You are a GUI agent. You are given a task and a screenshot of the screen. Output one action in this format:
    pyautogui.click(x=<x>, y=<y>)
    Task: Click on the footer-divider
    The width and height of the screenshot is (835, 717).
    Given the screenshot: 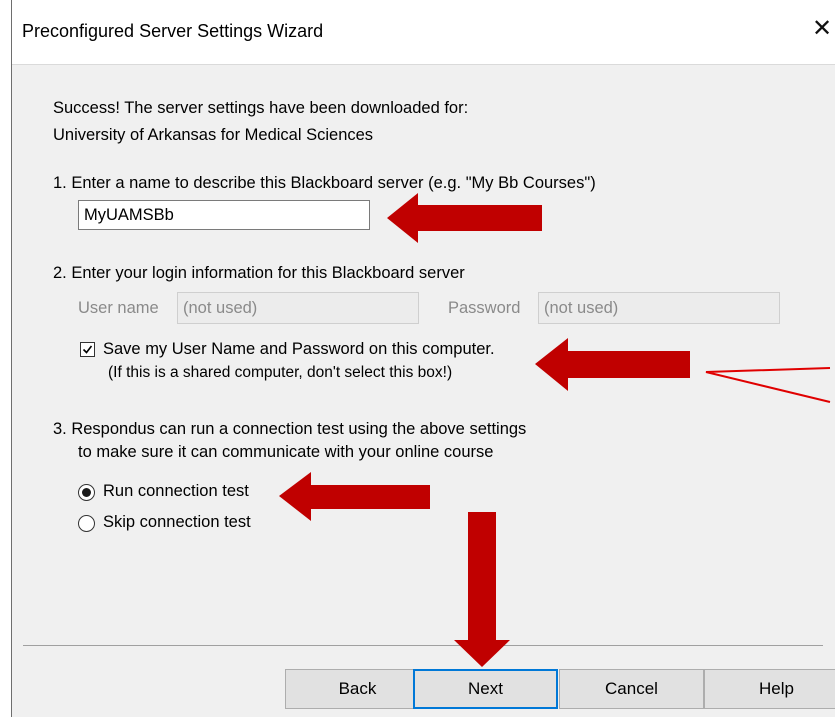 What is the action you would take?
    pyautogui.click(x=423, y=645)
    